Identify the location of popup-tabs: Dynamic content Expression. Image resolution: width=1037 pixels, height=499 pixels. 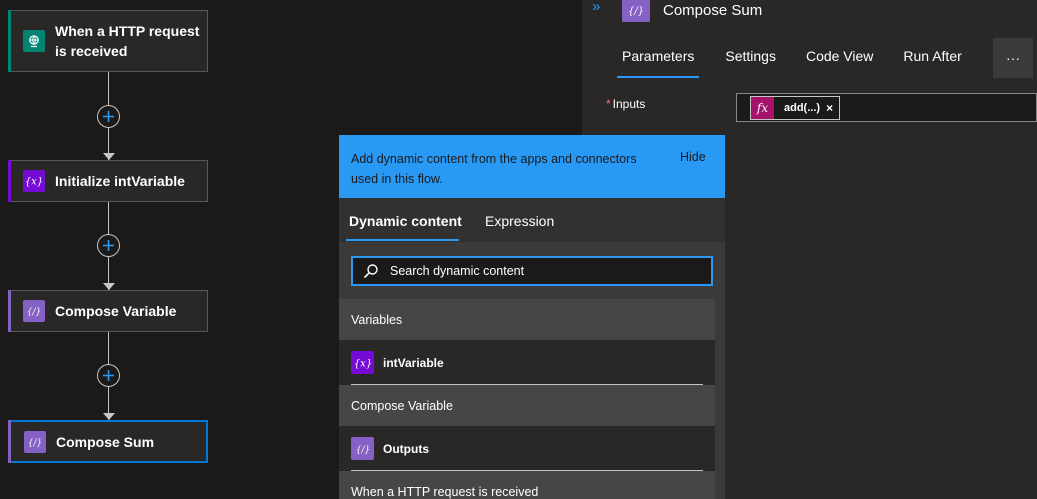
(532, 220).